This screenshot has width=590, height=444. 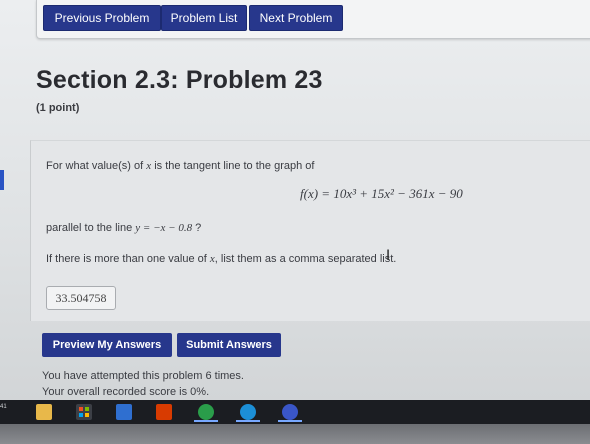 I want to click on explorer-icon, so click(x=44, y=412).